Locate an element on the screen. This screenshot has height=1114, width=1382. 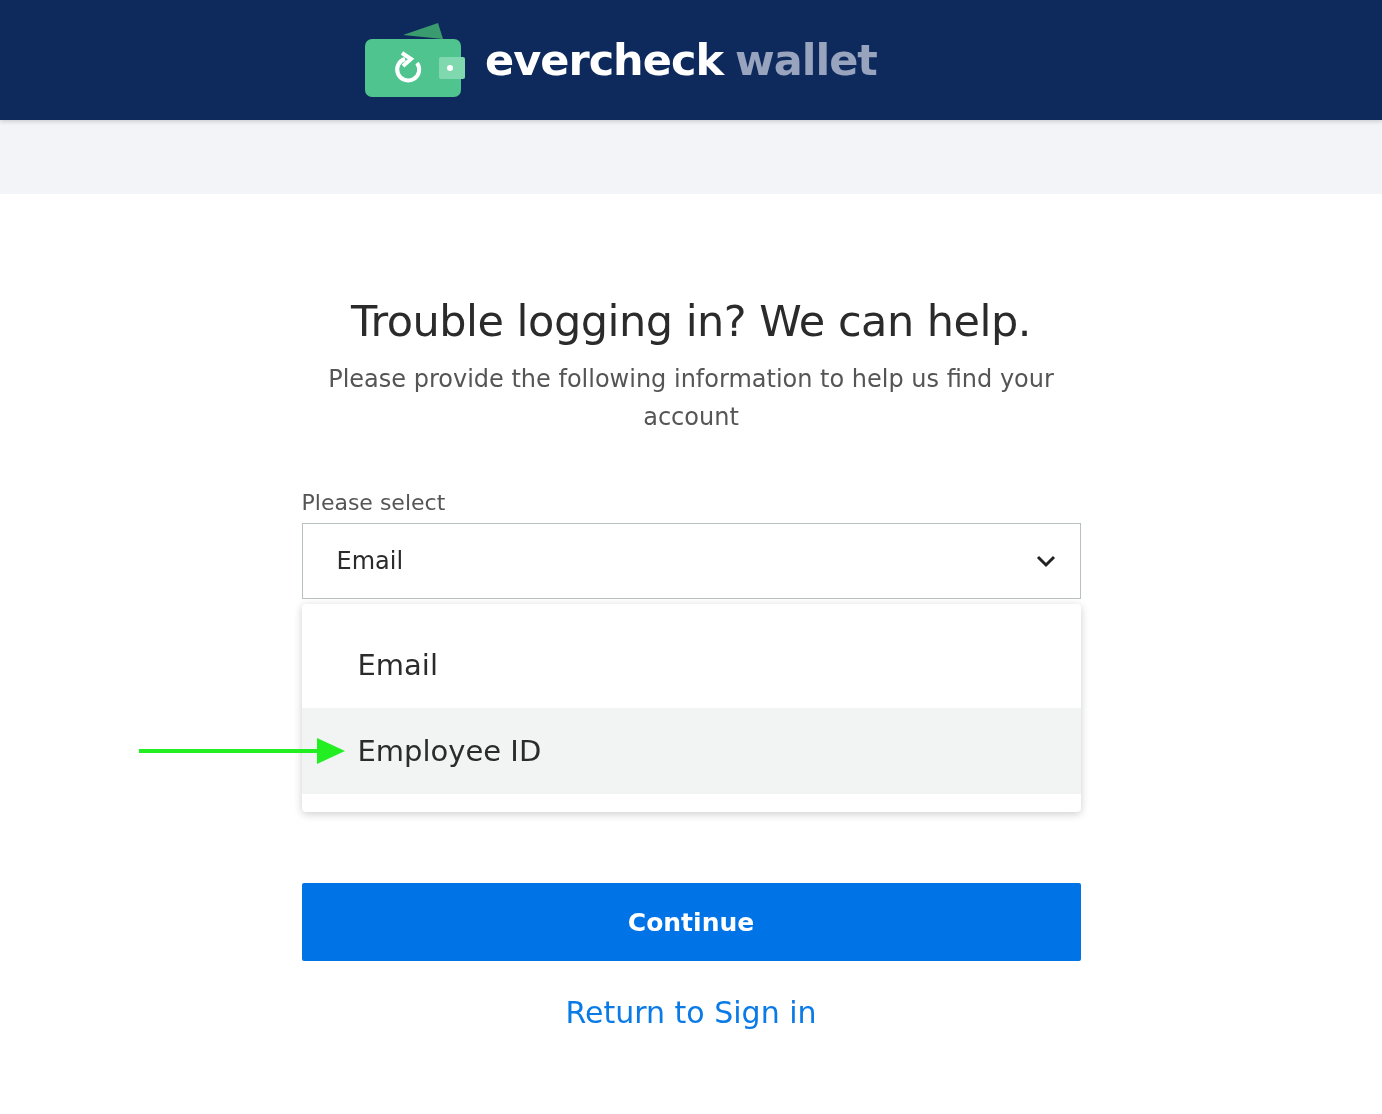
dropdown-option: Email is located at coordinates (691, 665).